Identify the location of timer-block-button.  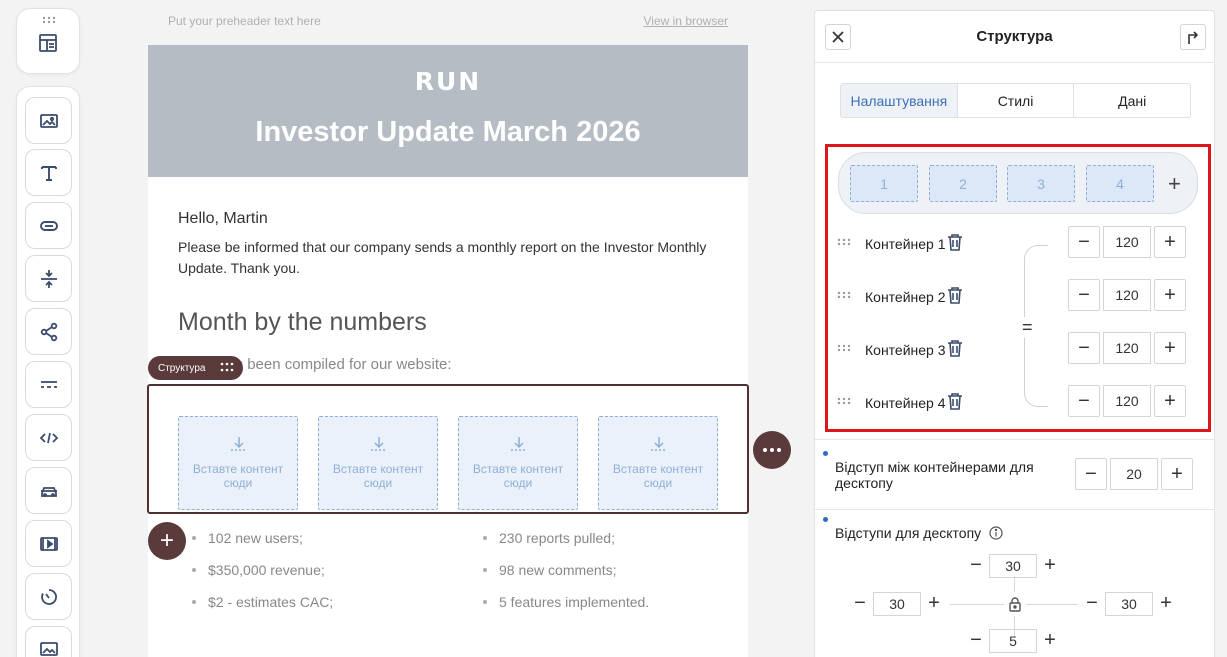
(48, 596).